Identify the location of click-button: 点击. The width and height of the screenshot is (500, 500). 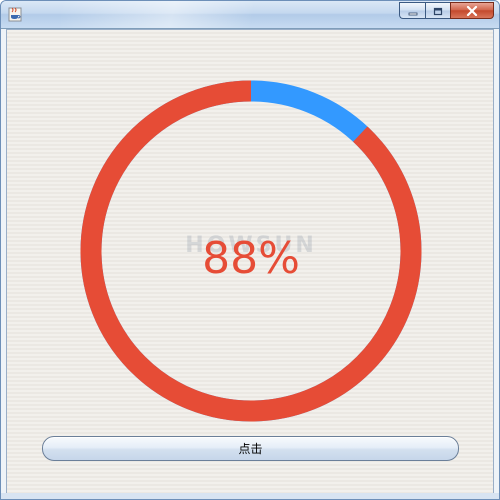
(250, 448).